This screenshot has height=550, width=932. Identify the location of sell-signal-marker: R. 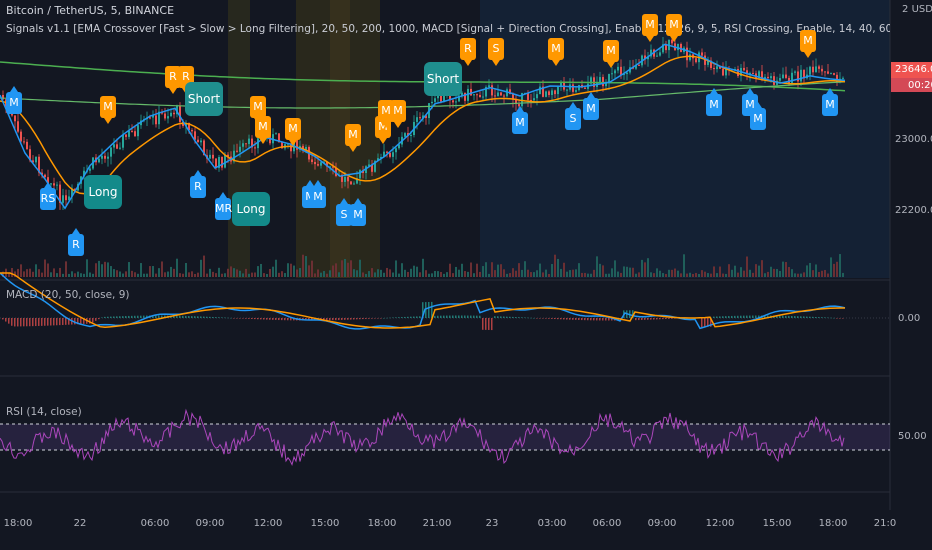
(468, 52).